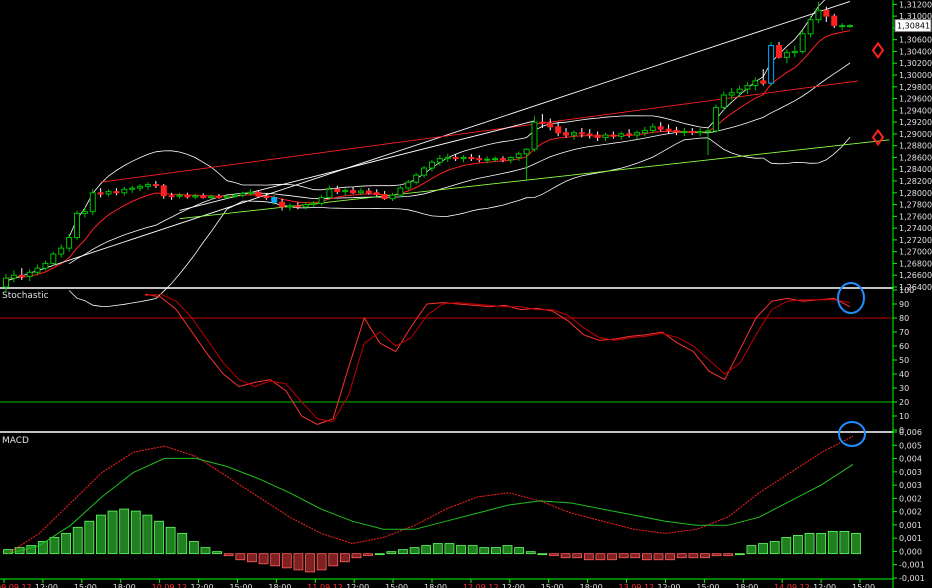  I want to click on macd-tick-label: 0,001, so click(910, 525).